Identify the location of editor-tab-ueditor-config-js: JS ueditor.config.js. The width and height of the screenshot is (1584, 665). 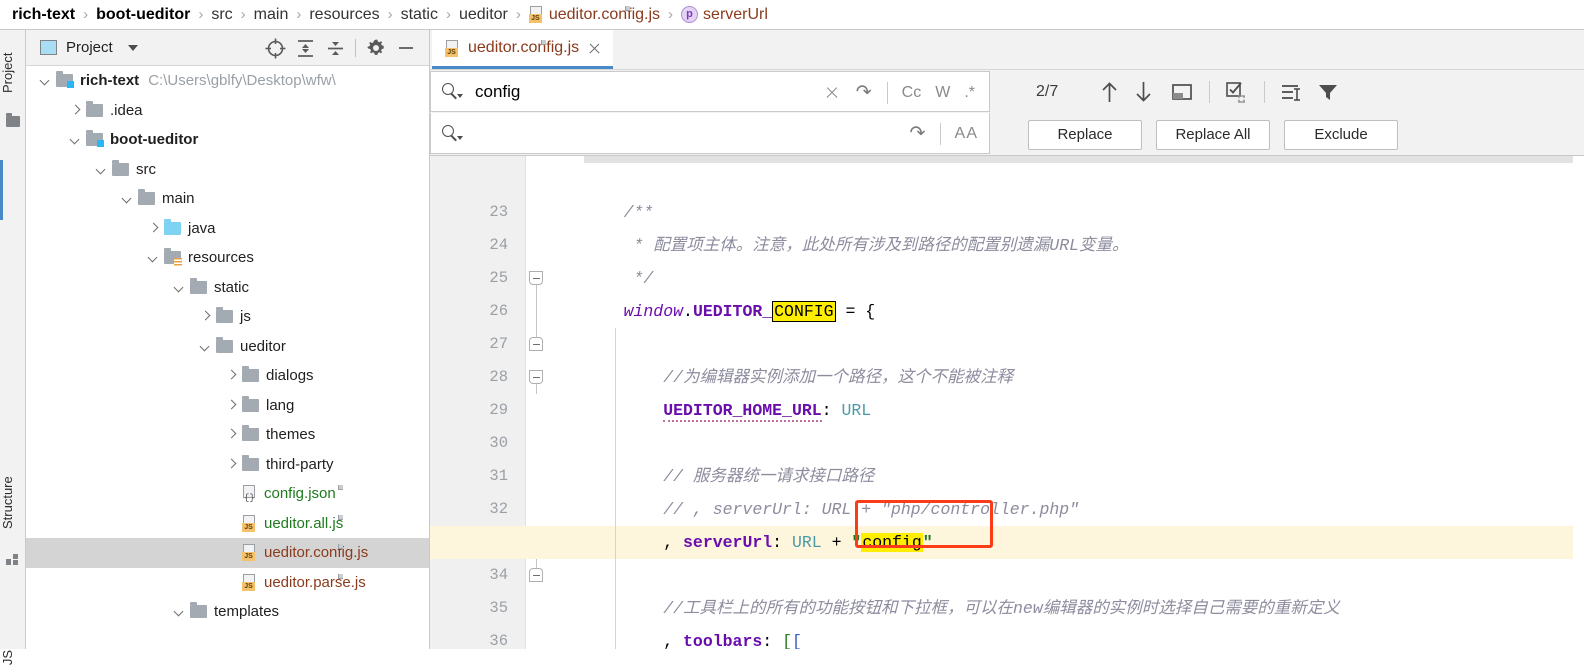
(523, 49).